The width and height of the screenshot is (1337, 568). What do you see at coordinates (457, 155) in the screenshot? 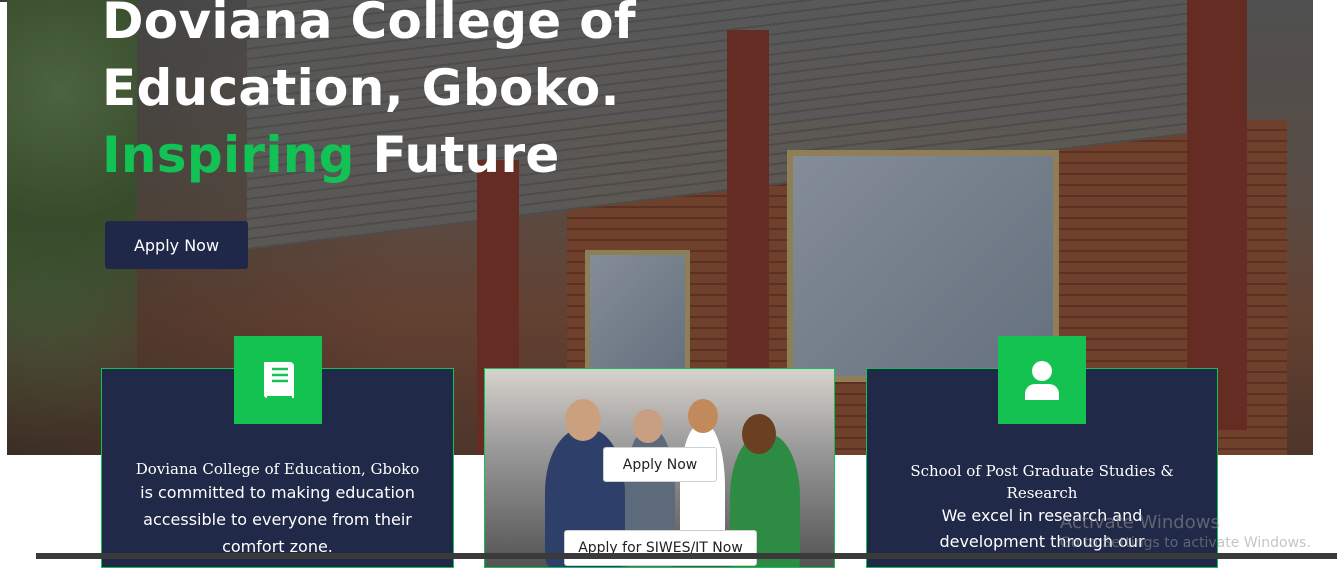
I see `tagline-rest: Future` at bounding box center [457, 155].